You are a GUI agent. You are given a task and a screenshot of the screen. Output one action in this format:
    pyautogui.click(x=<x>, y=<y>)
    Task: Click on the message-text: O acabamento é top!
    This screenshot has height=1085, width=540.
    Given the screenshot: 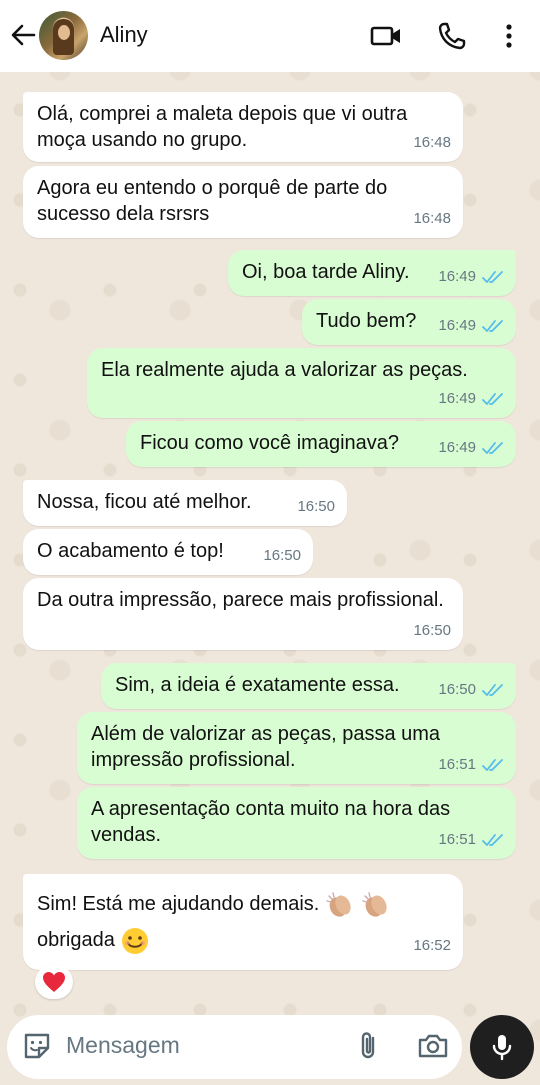 What is the action you would take?
    pyautogui.click(x=130, y=551)
    